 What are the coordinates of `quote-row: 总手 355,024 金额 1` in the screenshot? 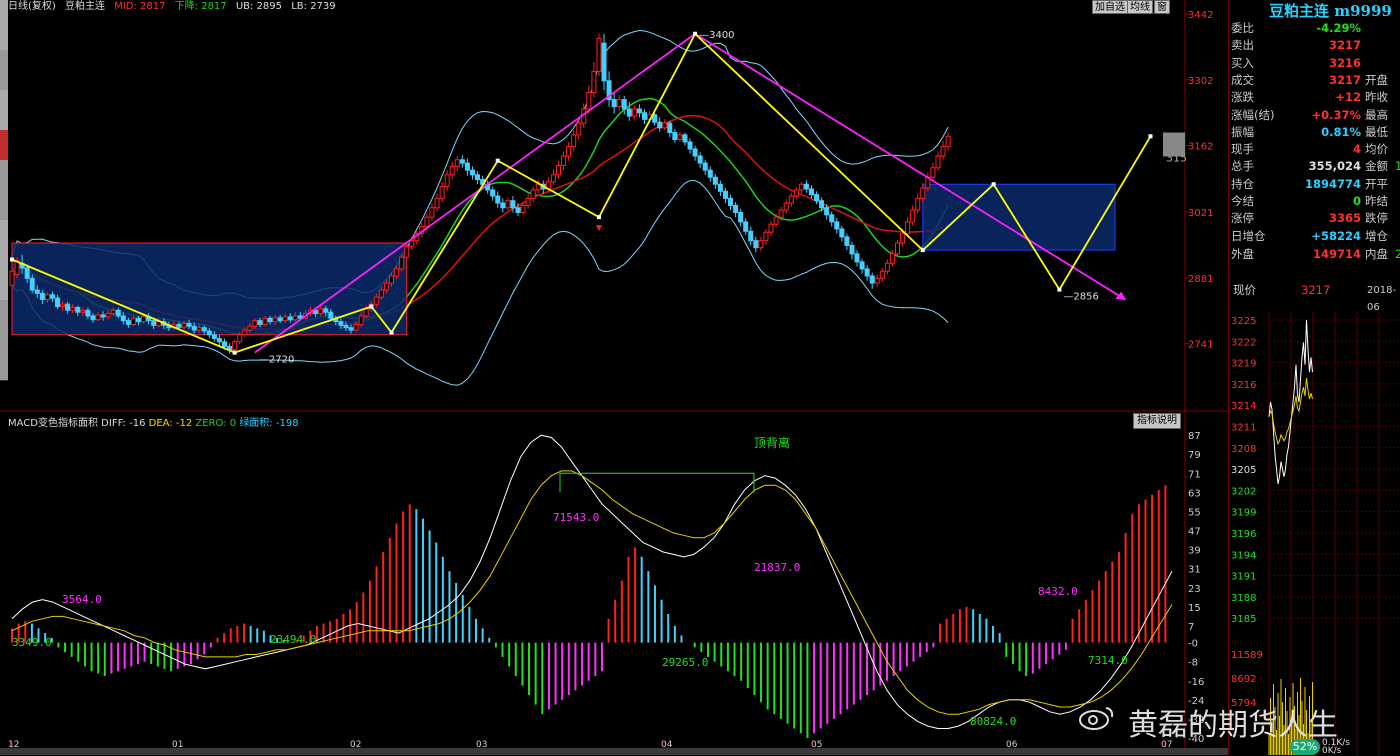 It's located at (1315, 166).